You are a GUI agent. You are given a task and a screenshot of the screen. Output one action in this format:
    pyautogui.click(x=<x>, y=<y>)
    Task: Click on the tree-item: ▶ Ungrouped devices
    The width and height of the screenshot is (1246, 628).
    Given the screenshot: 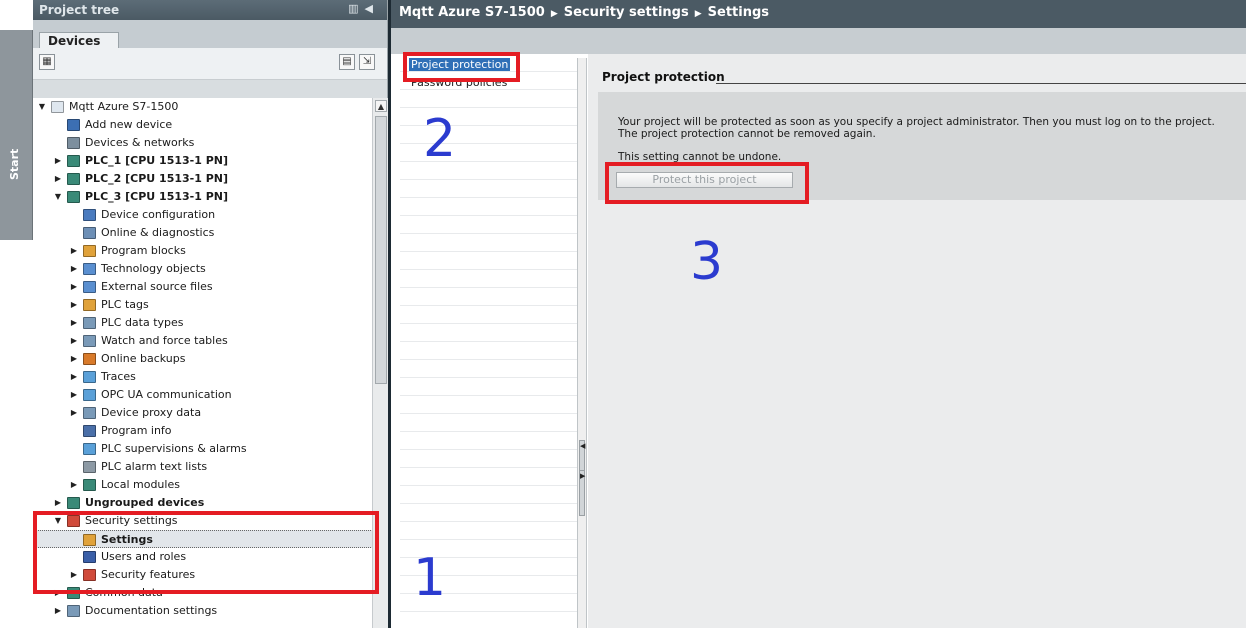 What is the action you would take?
    pyautogui.click(x=203, y=503)
    